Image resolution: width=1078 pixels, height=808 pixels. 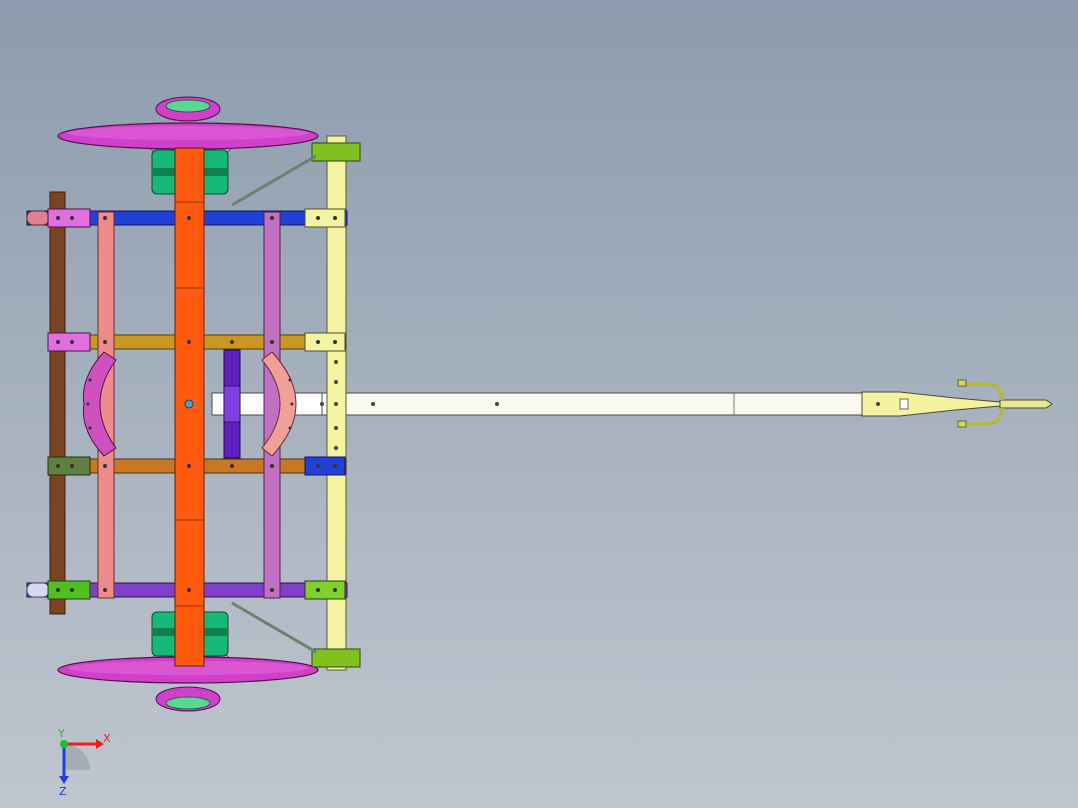 What do you see at coordinates (63, 791) in the screenshot?
I see `z-axis-label: Z` at bounding box center [63, 791].